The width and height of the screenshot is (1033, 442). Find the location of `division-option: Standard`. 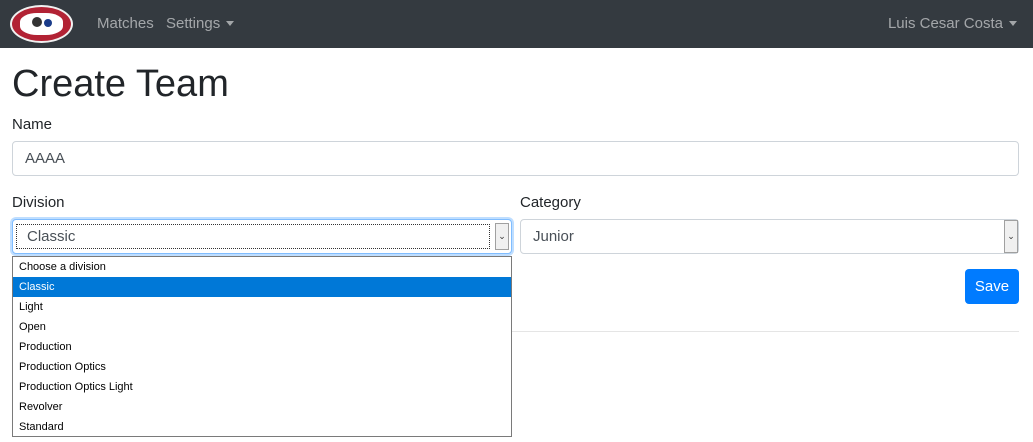

division-option: Standard is located at coordinates (262, 427).